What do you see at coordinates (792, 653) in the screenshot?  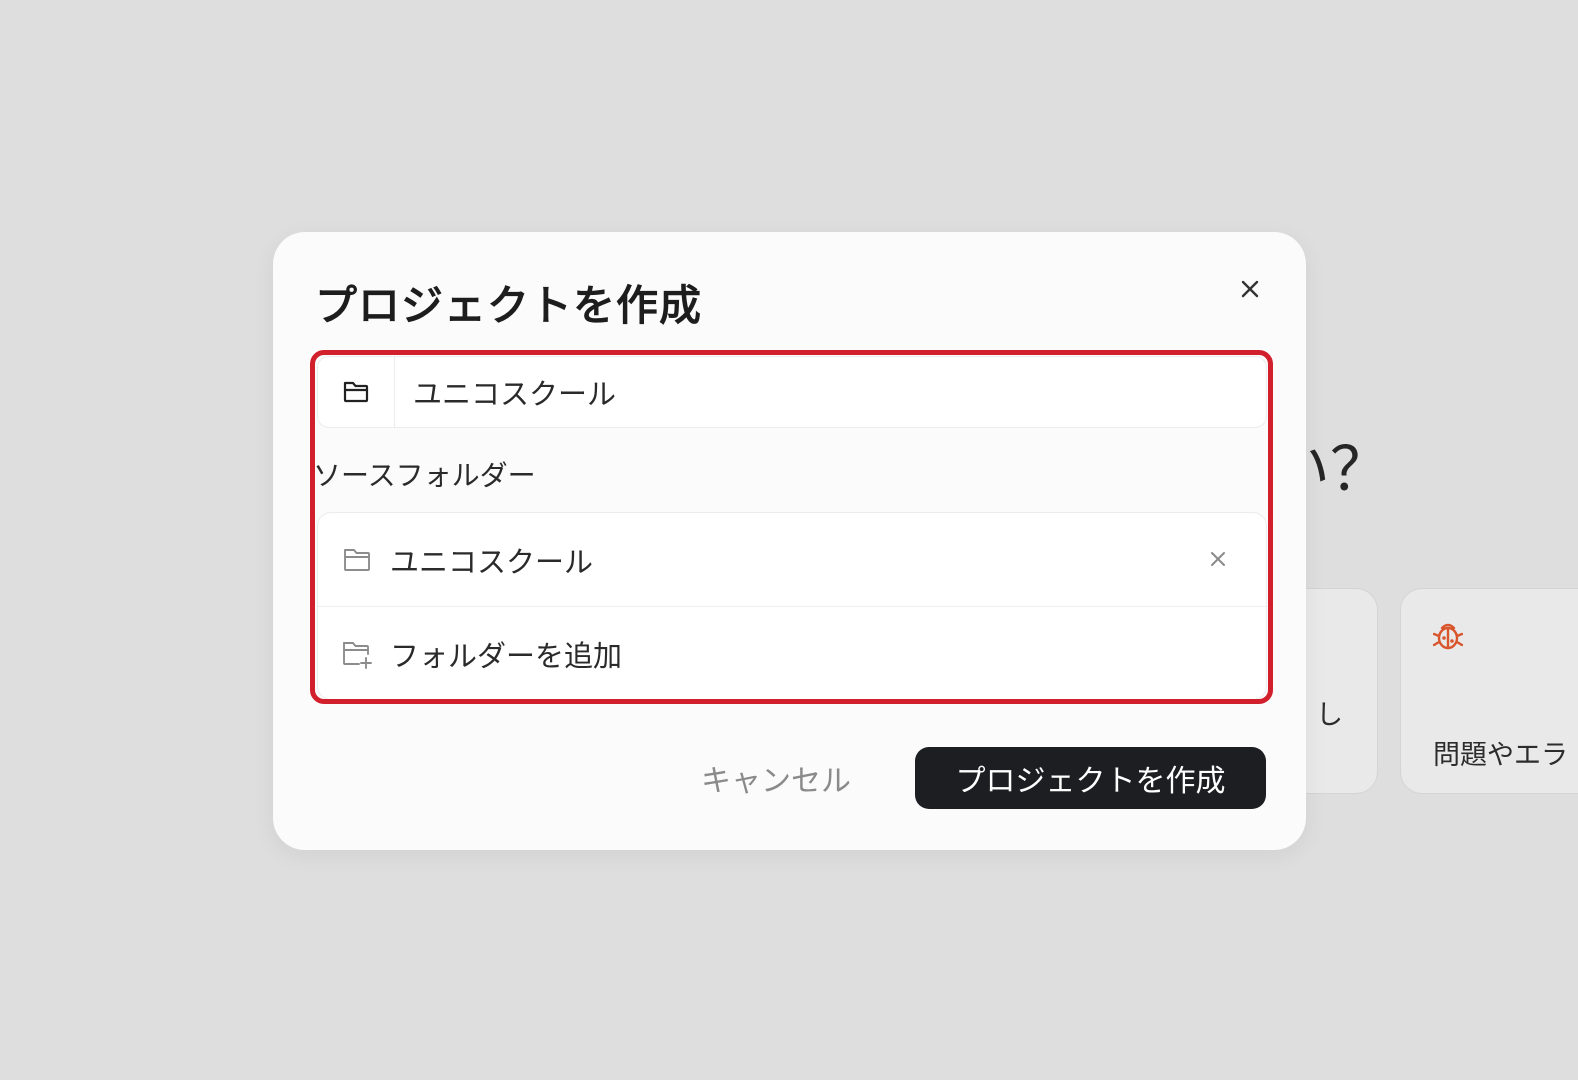 I see `add-folder-button: フォルダーを追加` at bounding box center [792, 653].